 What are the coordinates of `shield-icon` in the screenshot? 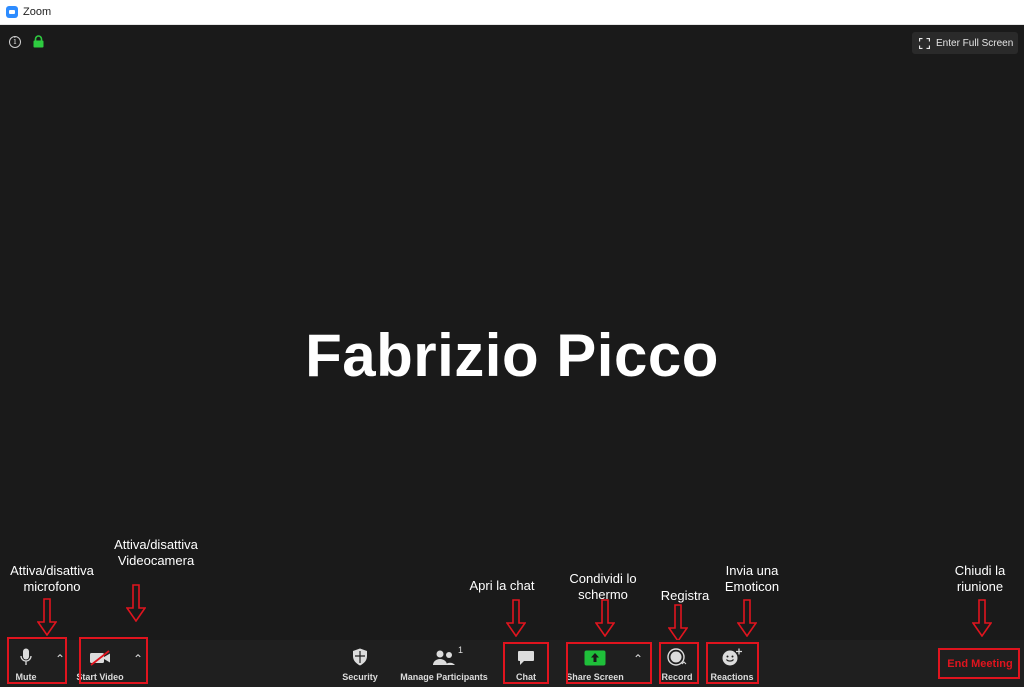 It's located at (360, 657).